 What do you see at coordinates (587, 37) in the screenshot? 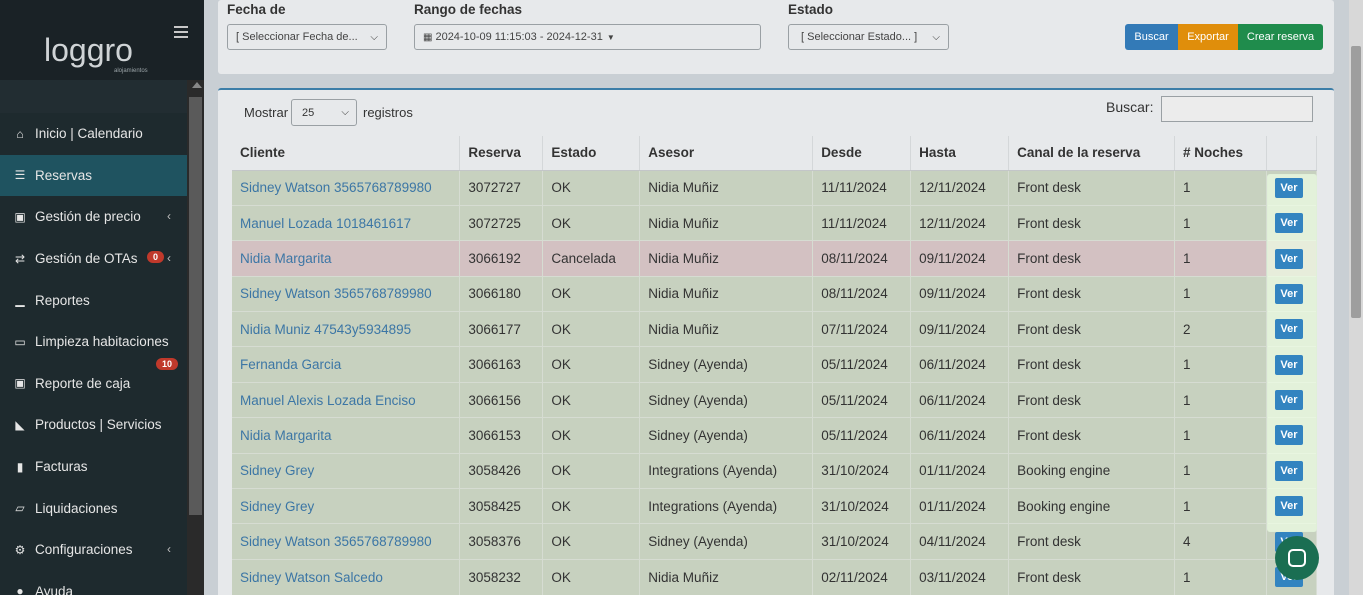
I see `date-range-picker: ▦ 2024-10-09 11:15:03 - 2024-12-31 ▼` at bounding box center [587, 37].